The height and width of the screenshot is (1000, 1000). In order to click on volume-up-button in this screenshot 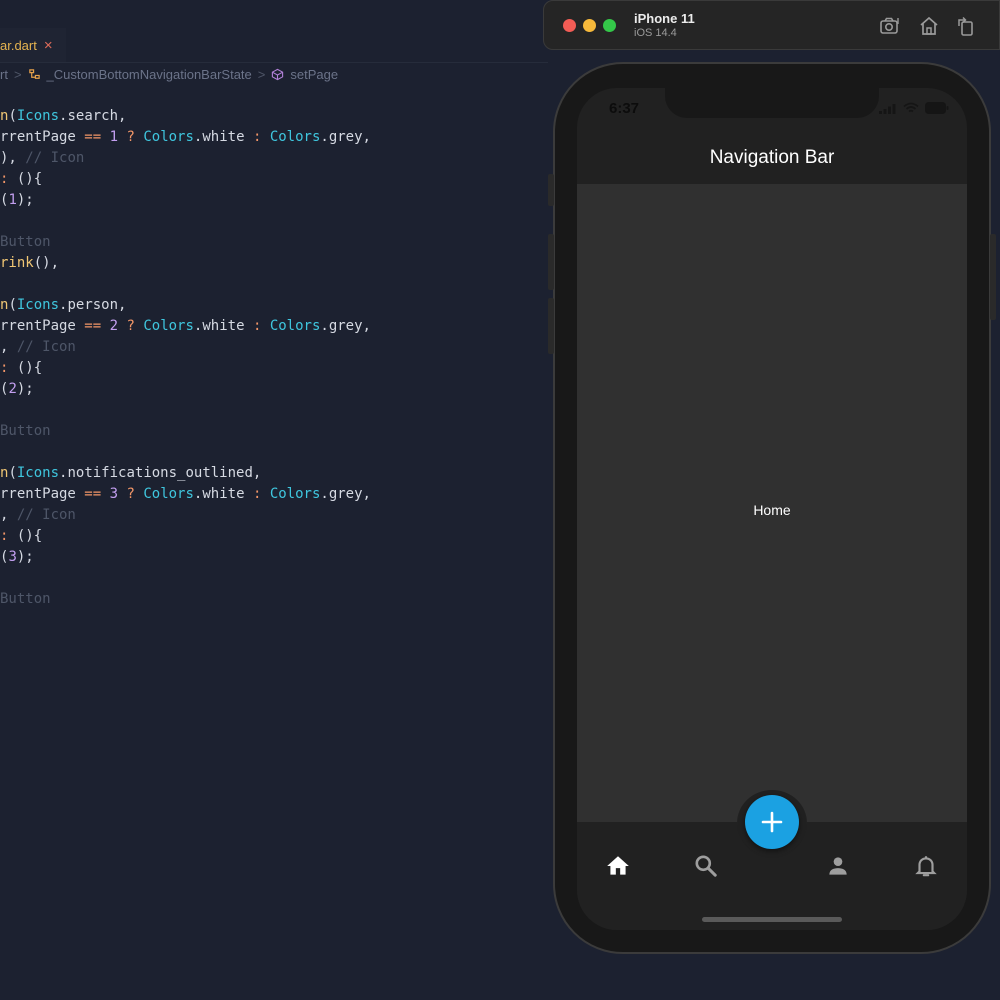, I will do `click(551, 262)`.